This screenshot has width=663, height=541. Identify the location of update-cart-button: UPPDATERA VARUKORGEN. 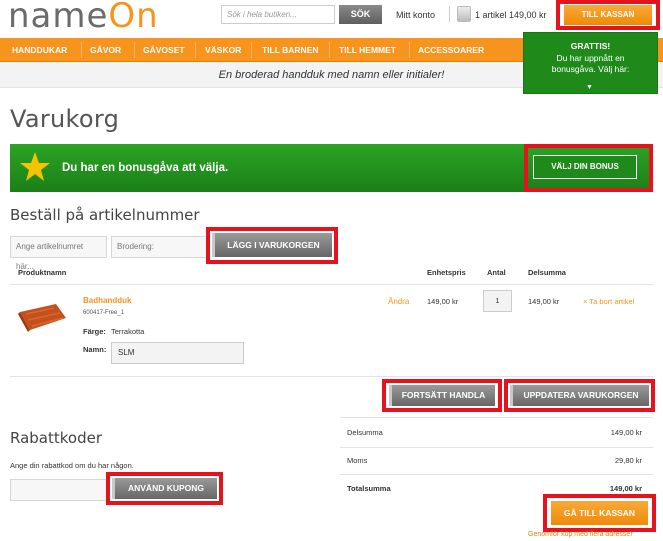
(579, 395).